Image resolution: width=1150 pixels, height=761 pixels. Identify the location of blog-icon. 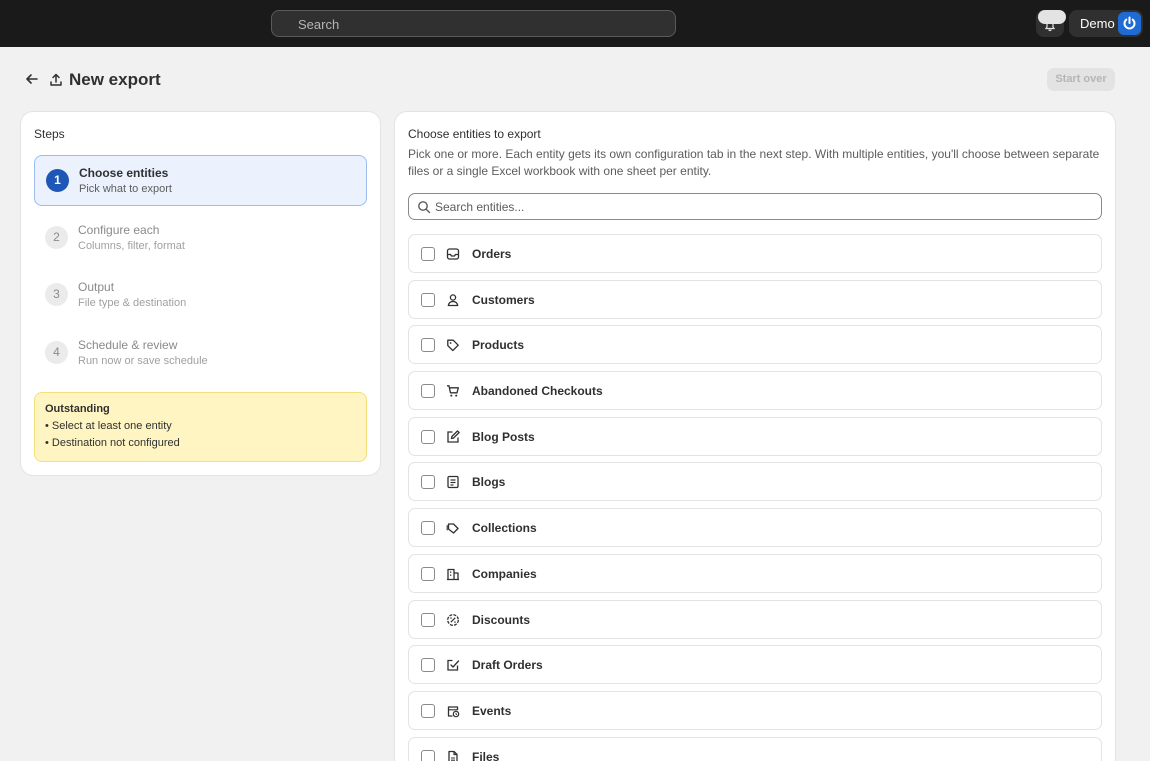
(453, 482).